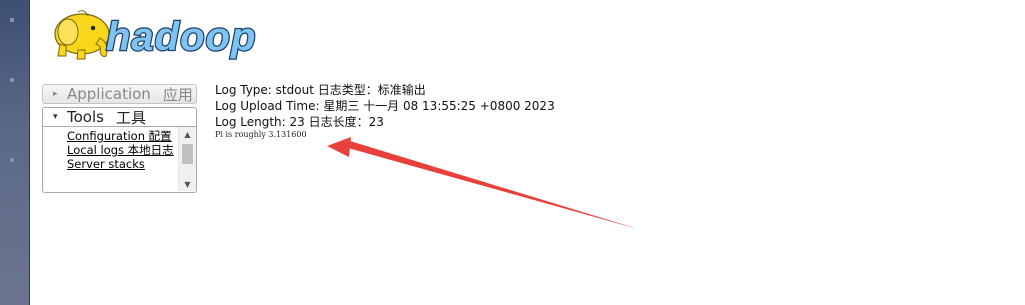  What do you see at coordinates (82, 35) in the screenshot?
I see `elephant-icon` at bounding box center [82, 35].